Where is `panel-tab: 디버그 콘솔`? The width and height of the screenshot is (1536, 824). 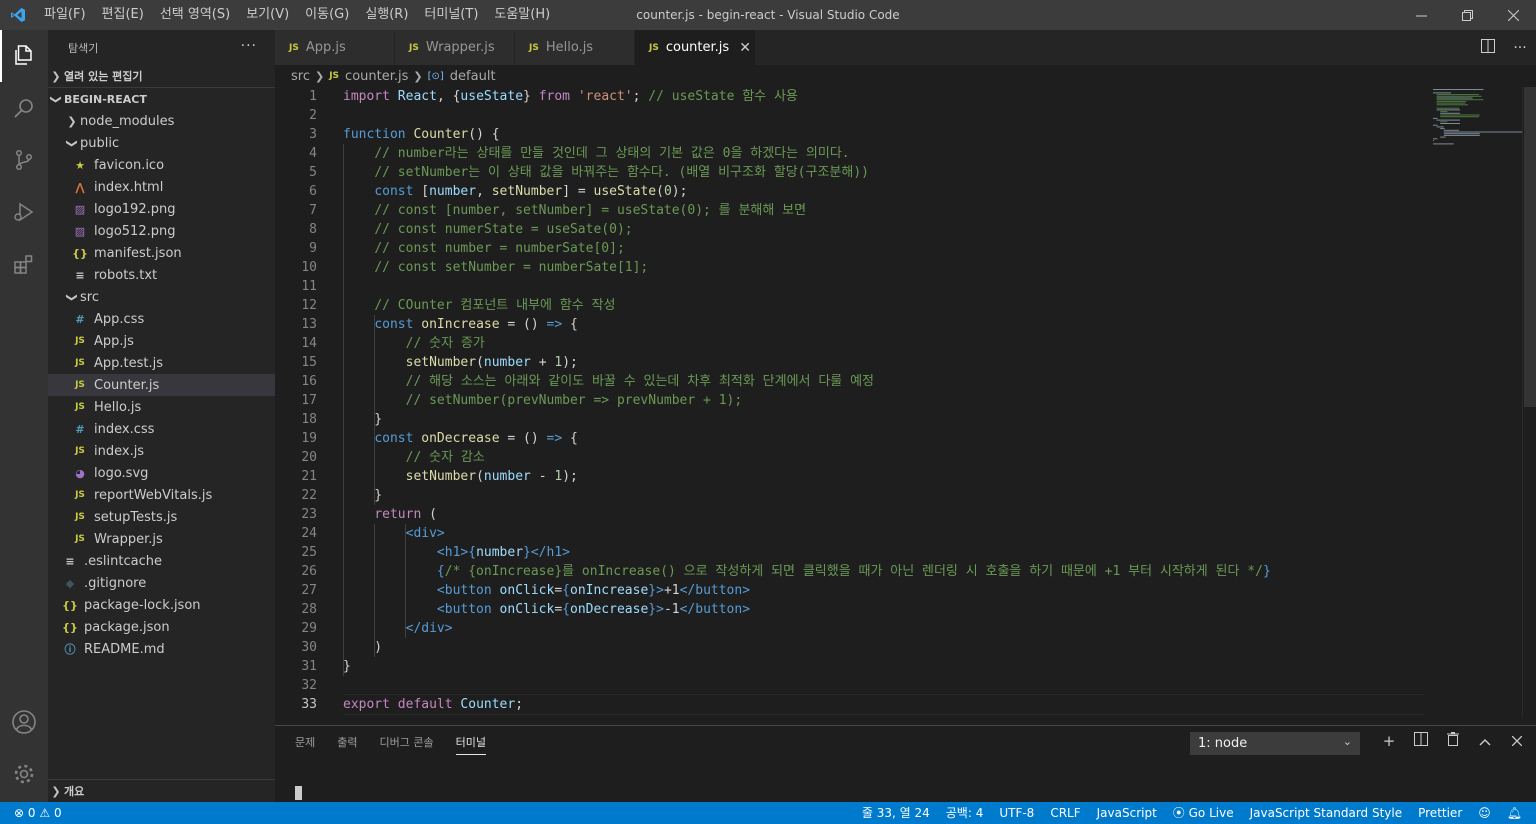
panel-tab: 디버그 콘솔 is located at coordinates (407, 744).